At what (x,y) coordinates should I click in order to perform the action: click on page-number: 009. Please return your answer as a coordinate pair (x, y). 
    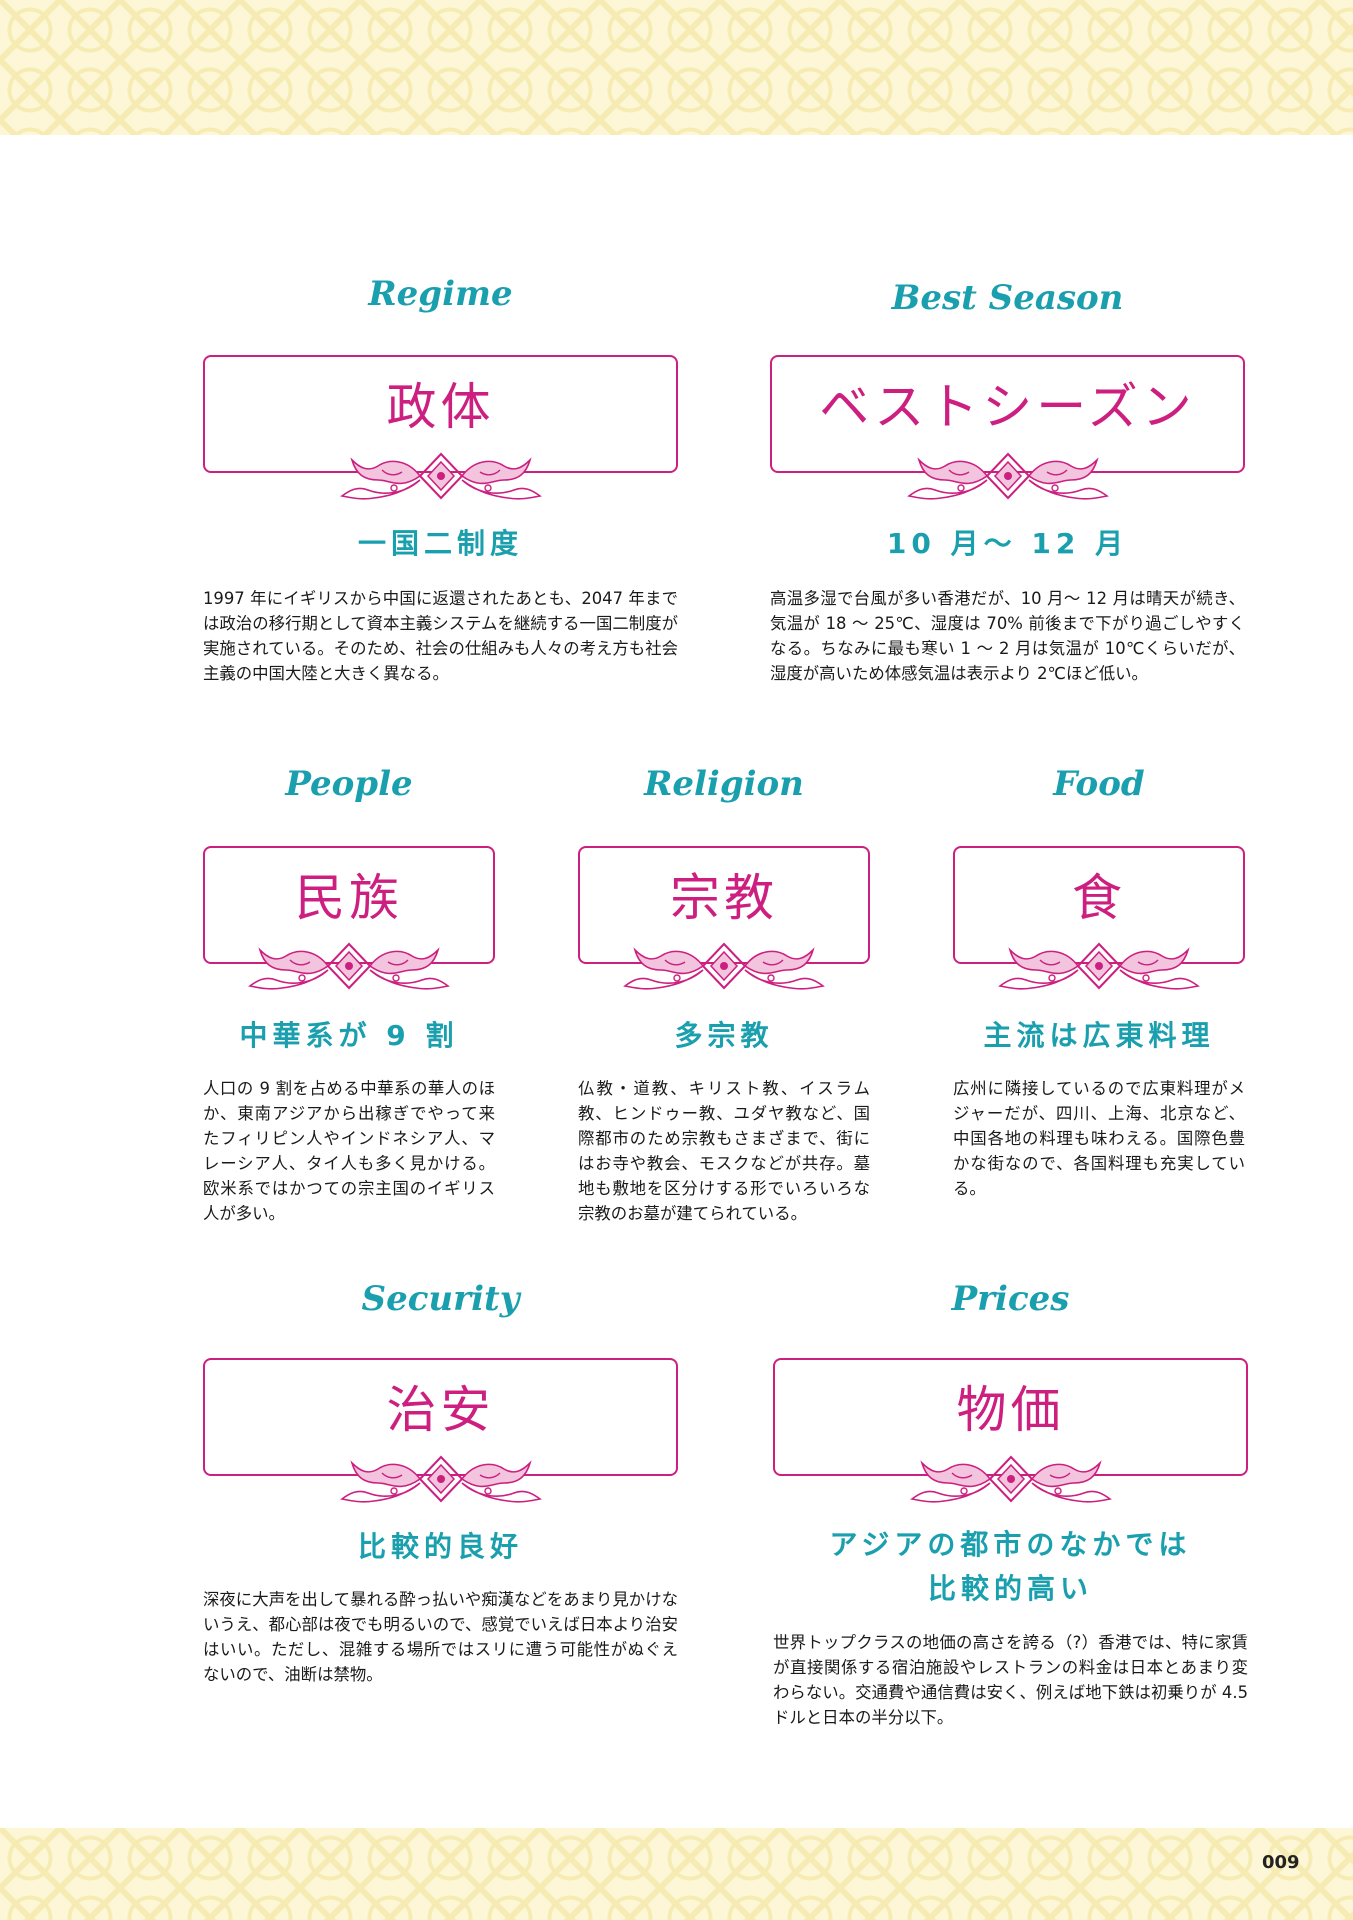
    Looking at the image, I should click on (1281, 1862).